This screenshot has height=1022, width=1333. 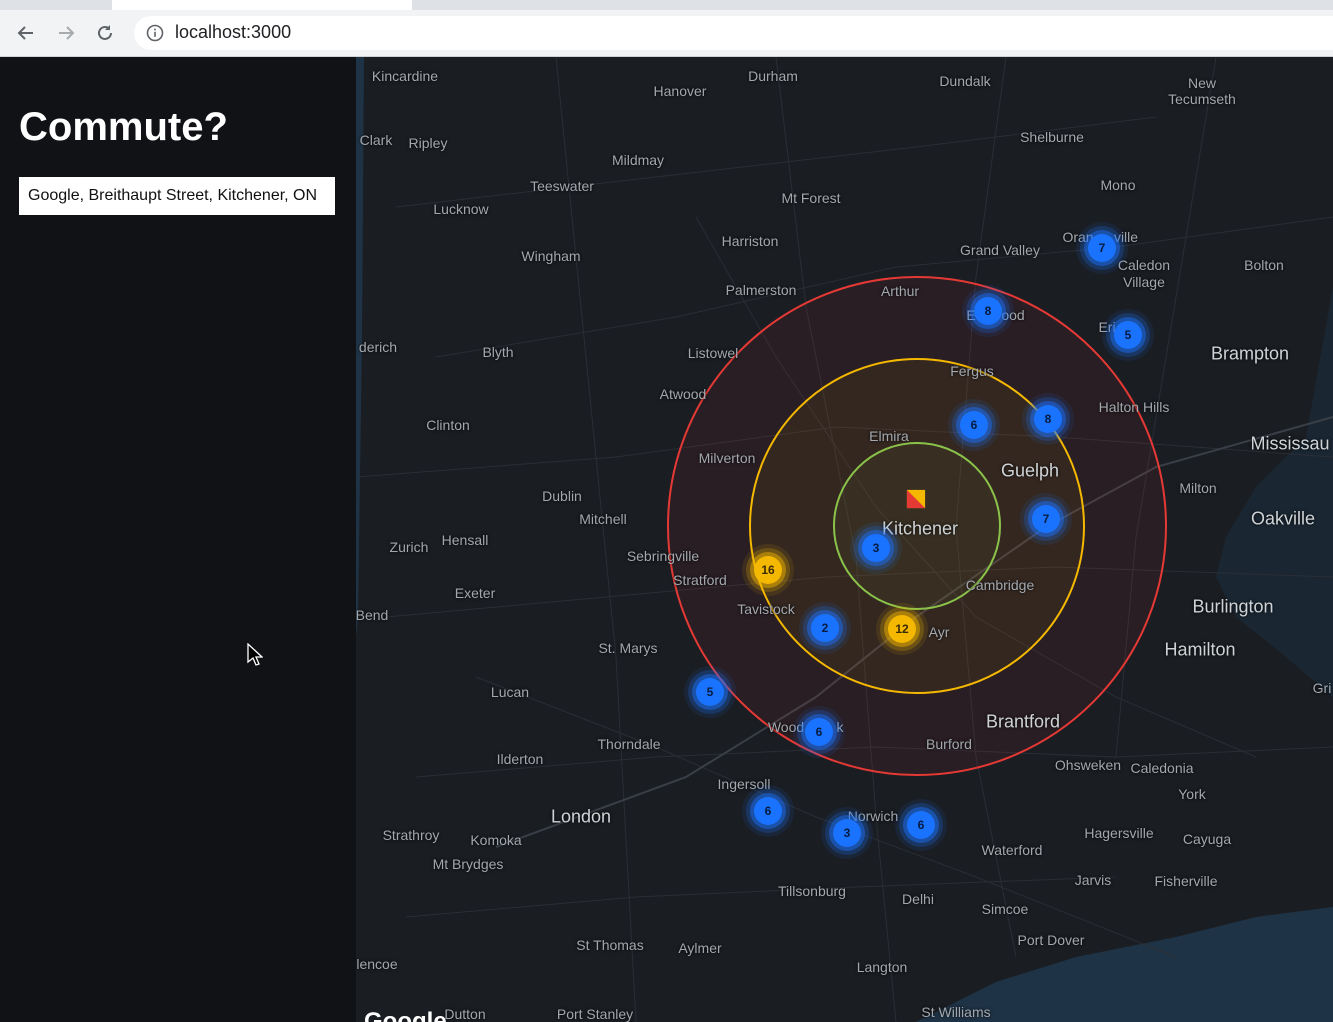 What do you see at coordinates (411, 835) in the screenshot?
I see `city-label: Strathroy` at bounding box center [411, 835].